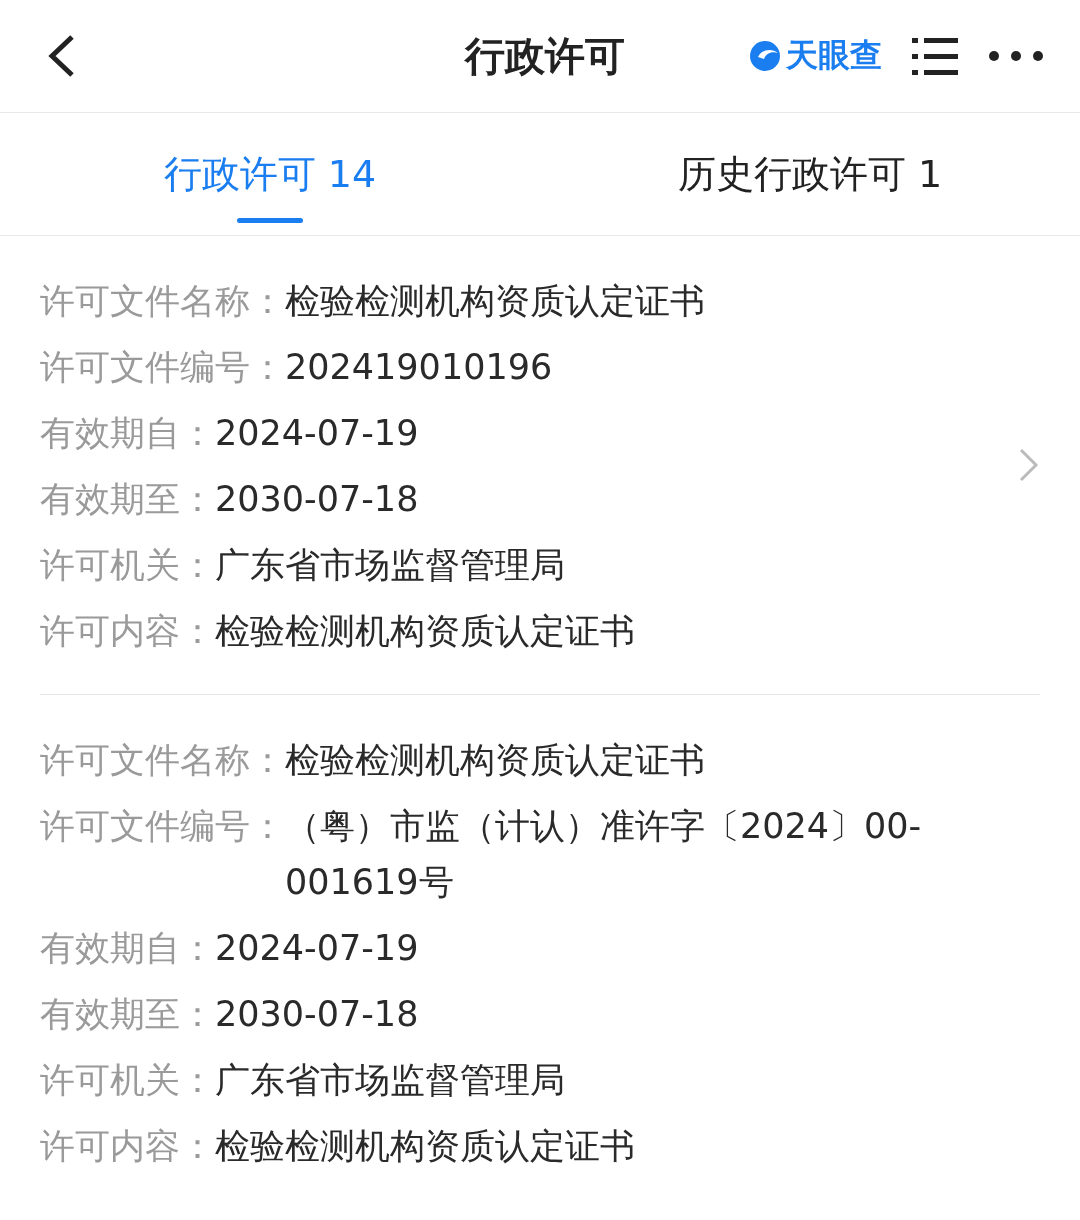 The image size is (1080, 1220). I want to click on logo-icon, so click(765, 56).